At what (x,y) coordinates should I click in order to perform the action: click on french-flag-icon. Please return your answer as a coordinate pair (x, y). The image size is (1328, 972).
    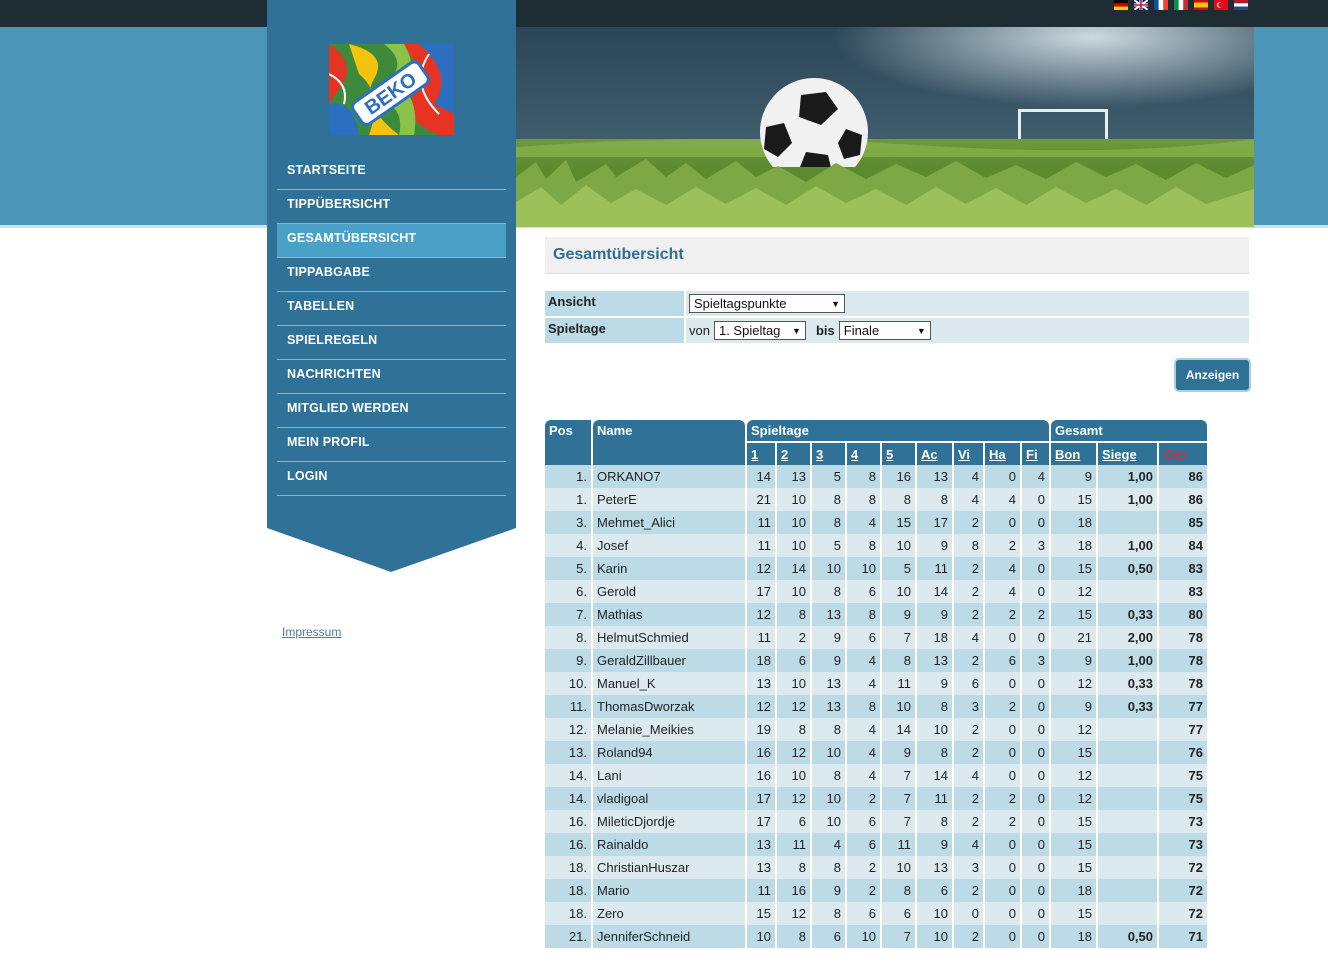
    Looking at the image, I should click on (1161, 5).